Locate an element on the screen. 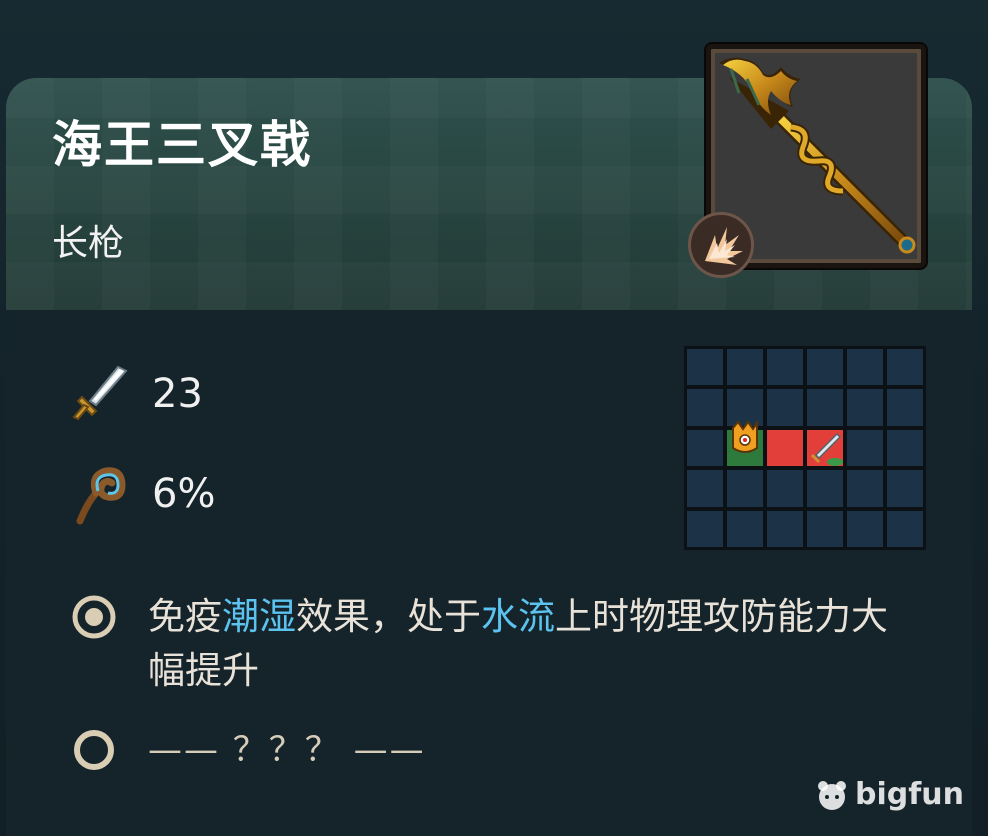  effect-text-part: 免疫 is located at coordinates (185, 616).